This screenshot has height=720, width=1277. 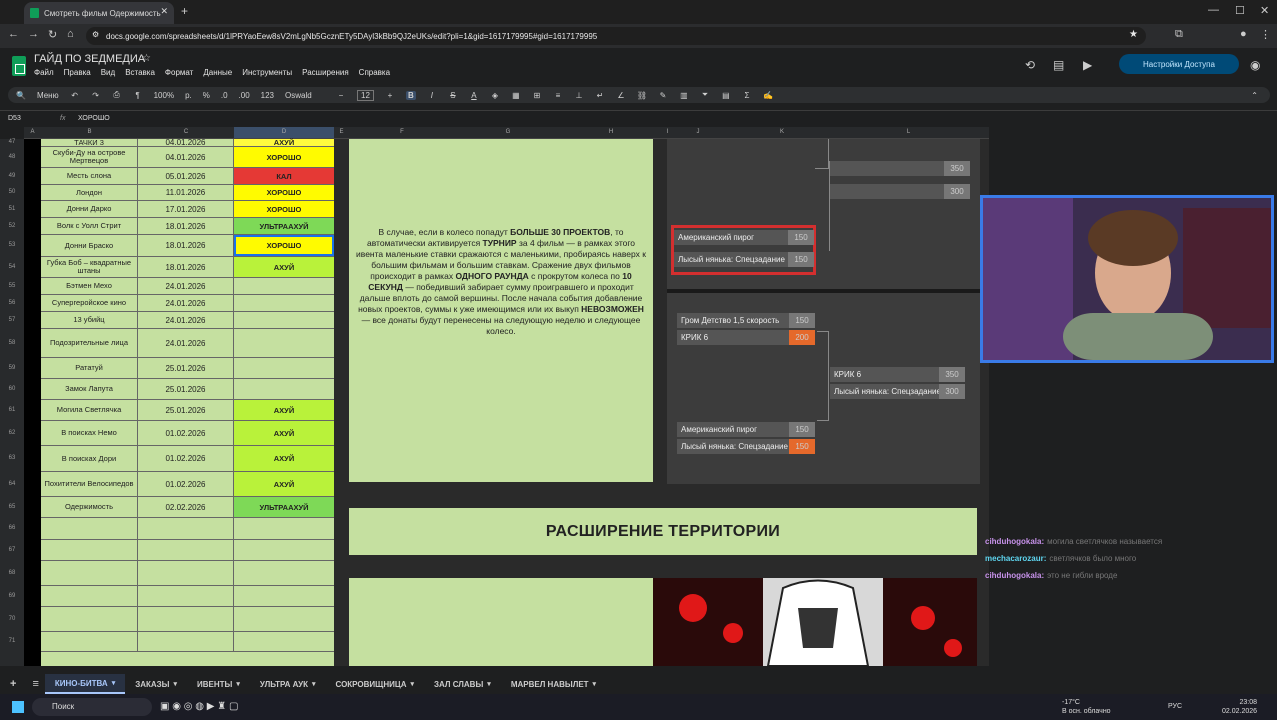 What do you see at coordinates (186, 209) in the screenshot?
I see `date-cell: 17.01.2026` at bounding box center [186, 209].